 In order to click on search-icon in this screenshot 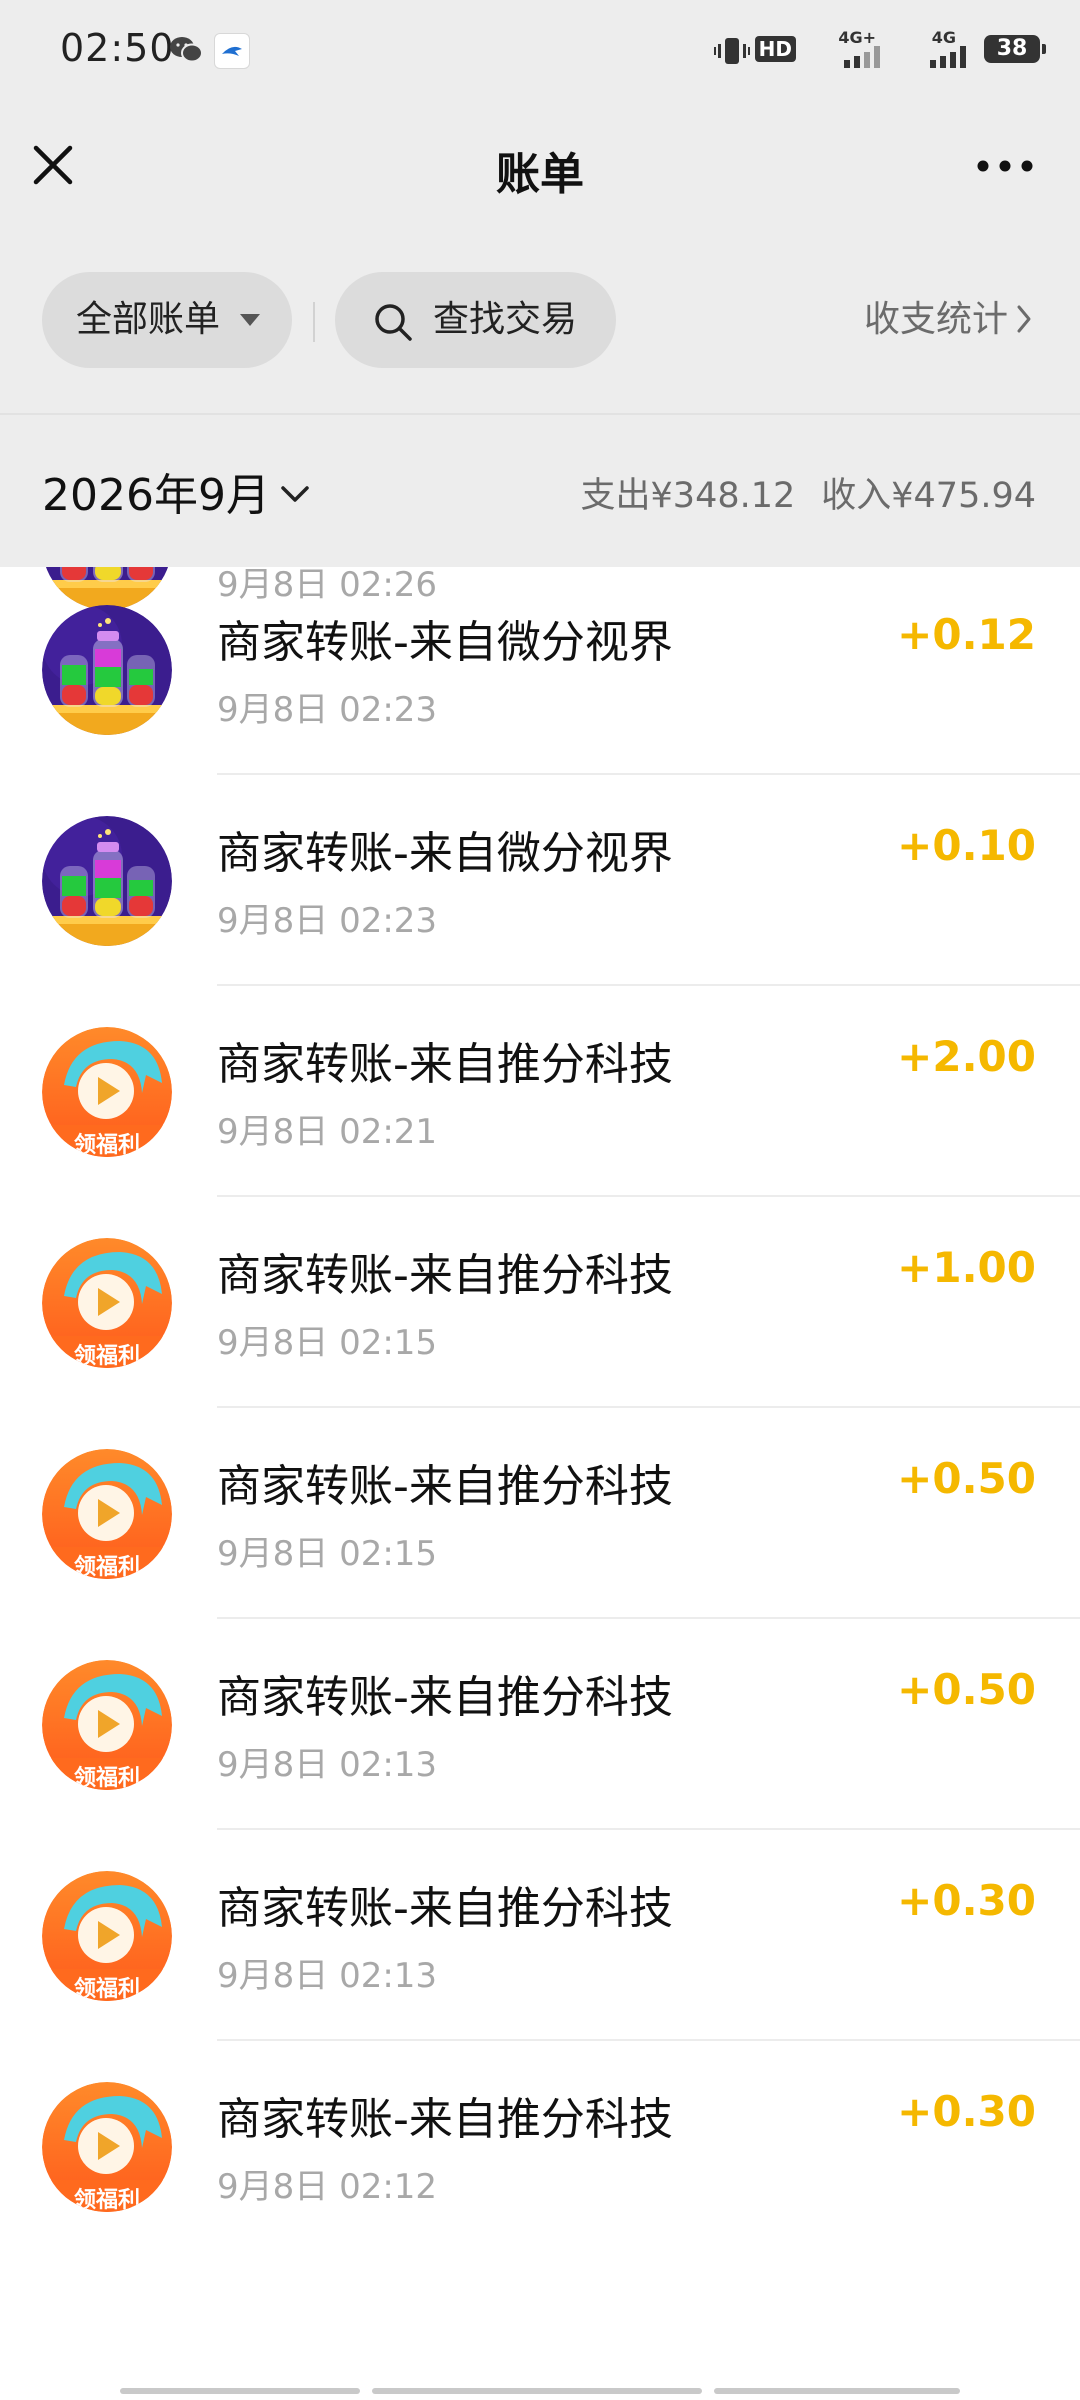, I will do `click(393, 322)`.